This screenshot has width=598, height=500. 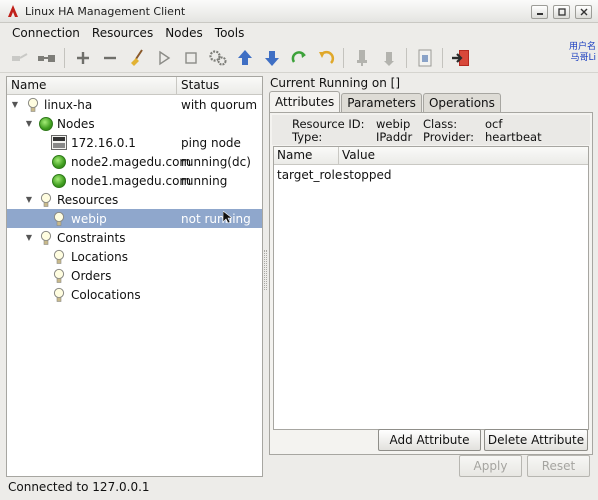 I want to click on tree-row-nodes: ▼ Nodes, so click(x=134, y=123).